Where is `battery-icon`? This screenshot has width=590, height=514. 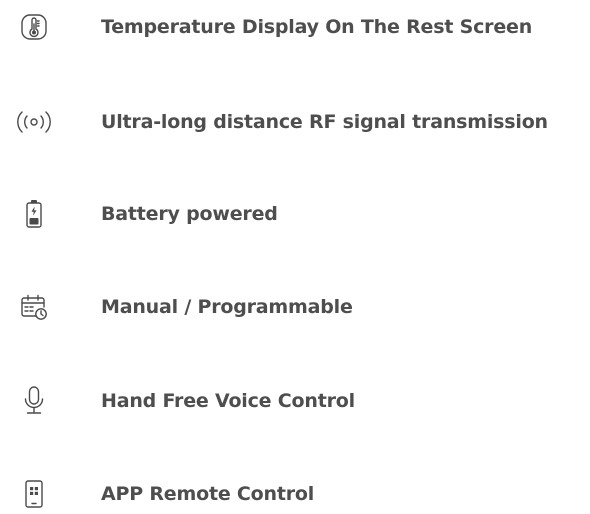 battery-icon is located at coordinates (34, 214).